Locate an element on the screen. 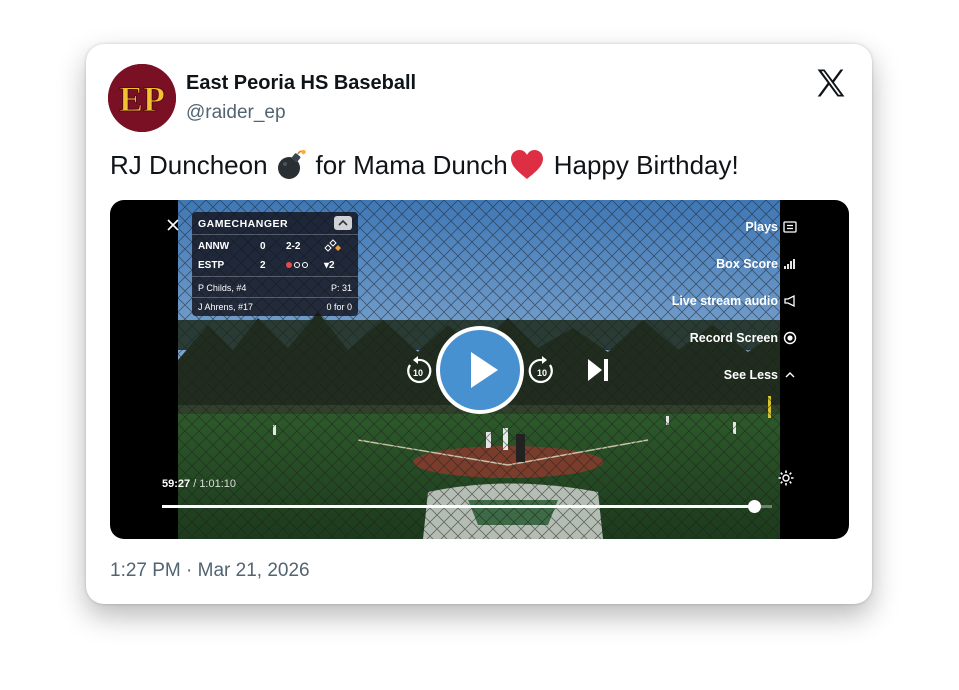  team-score: 0 is located at coordinates (263, 246).